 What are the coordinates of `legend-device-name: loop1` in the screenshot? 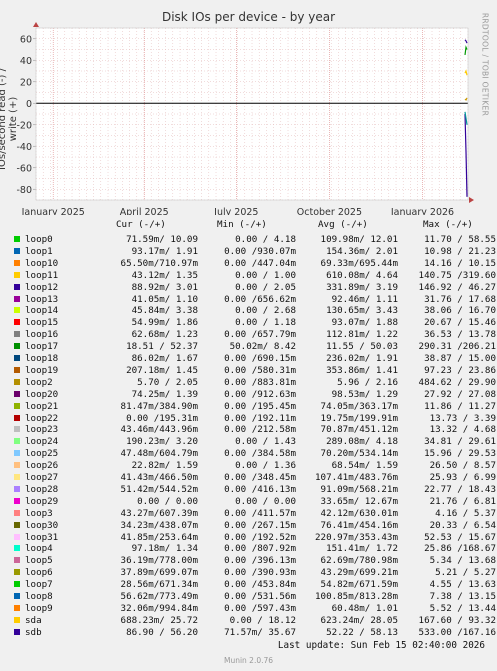 It's located at (39, 251).